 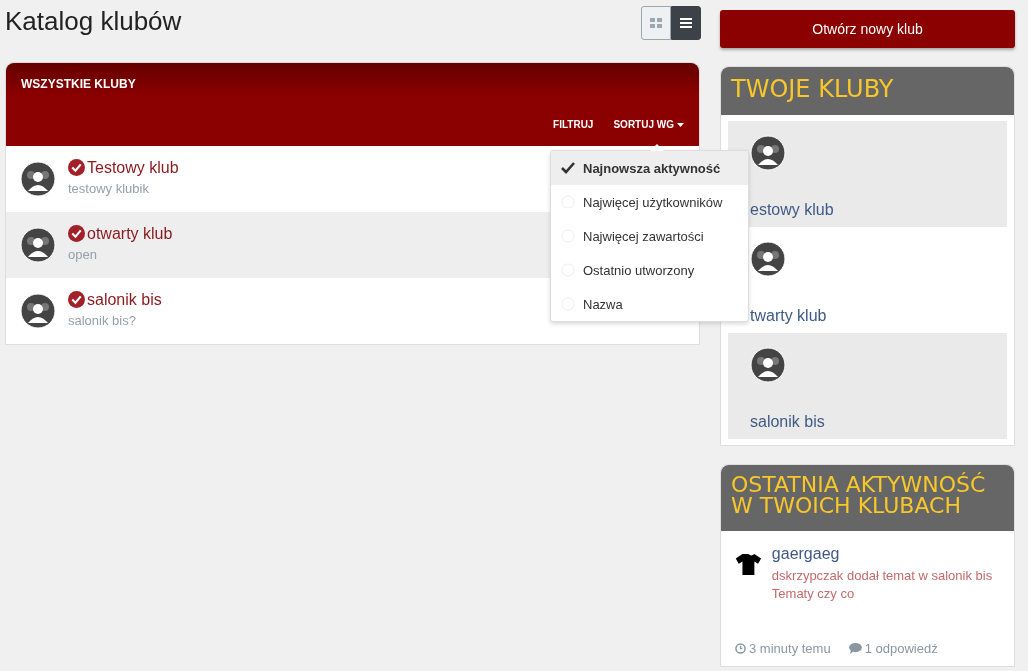 What do you see at coordinates (573, 124) in the screenshot?
I see `filter-link: FILTRUJ` at bounding box center [573, 124].